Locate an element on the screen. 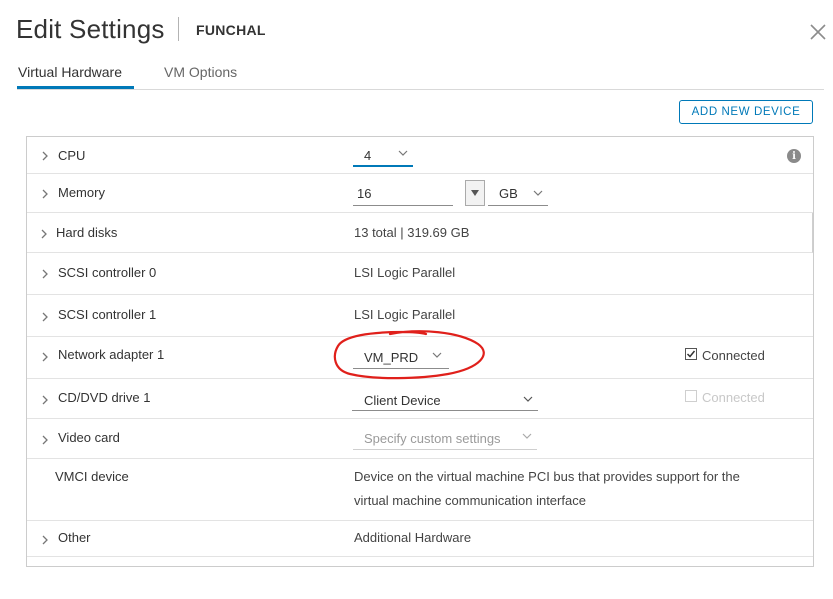  cpu-count-select: 4 is located at coordinates (383, 156).